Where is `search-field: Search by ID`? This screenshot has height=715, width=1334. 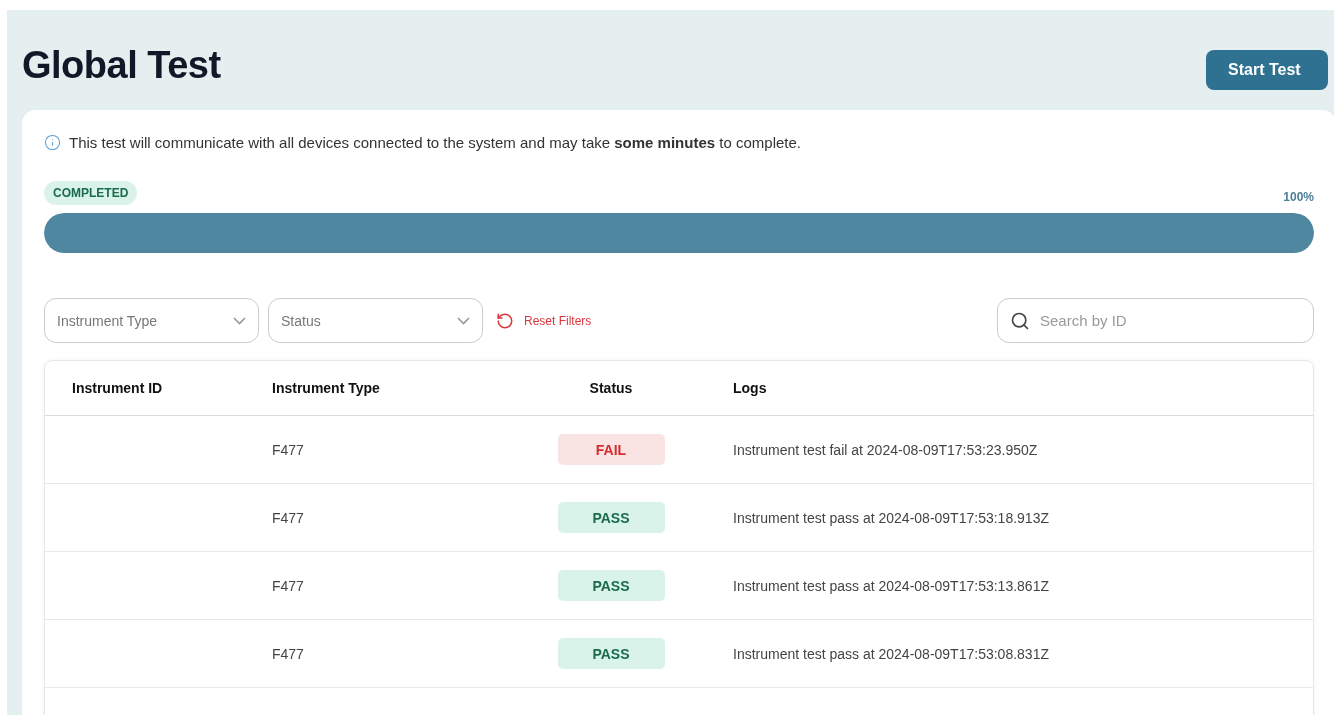 search-field: Search by ID is located at coordinates (1155, 320).